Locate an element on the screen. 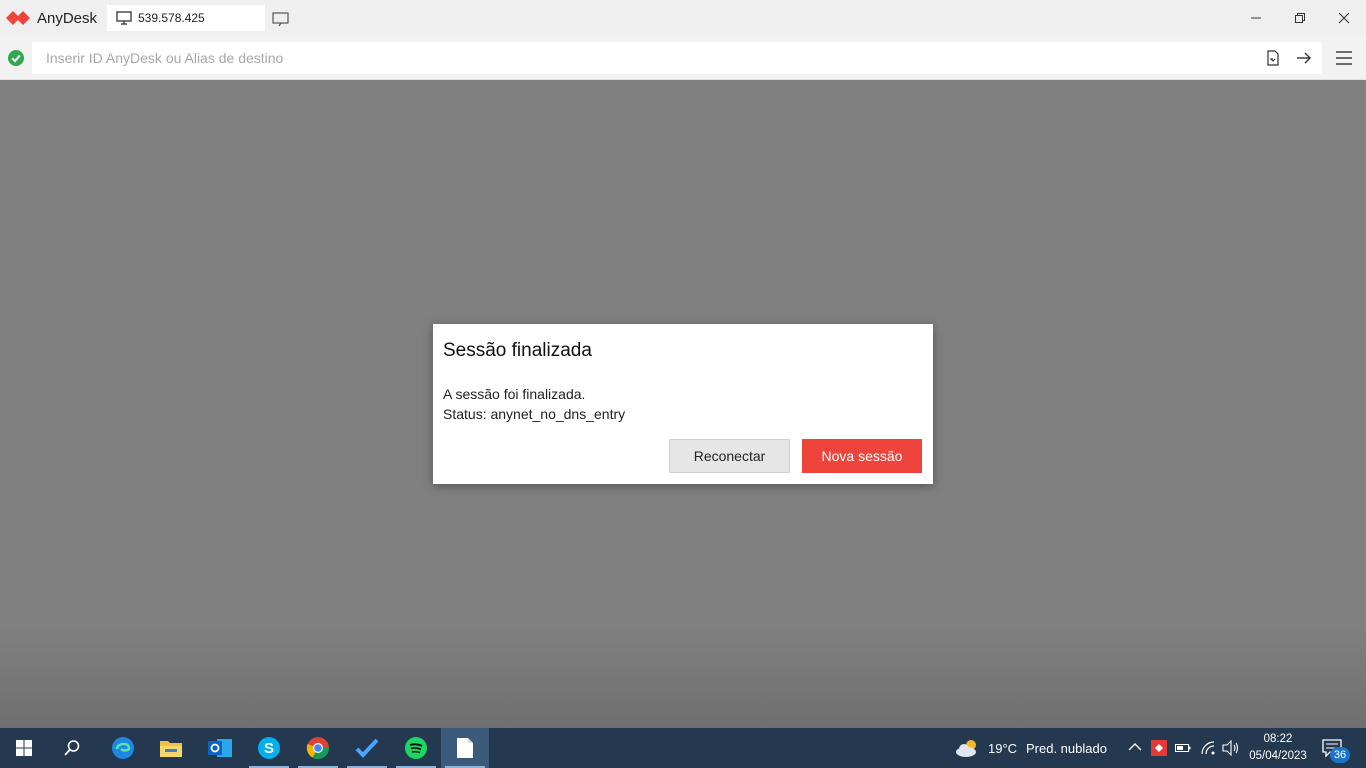  start-icon is located at coordinates (24, 748).